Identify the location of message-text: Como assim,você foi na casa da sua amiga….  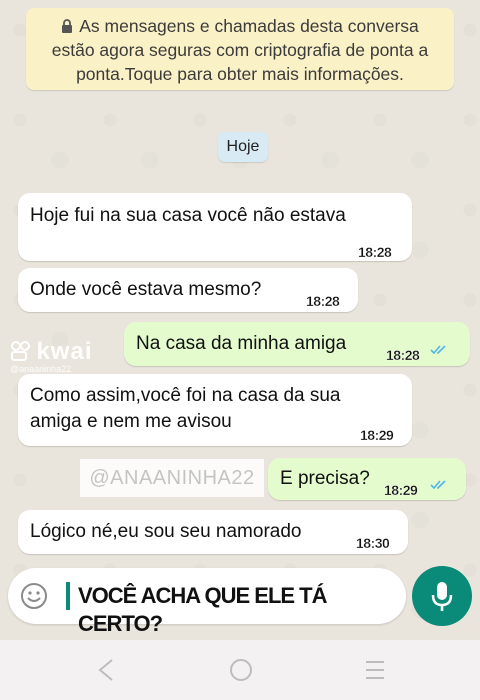
(185, 409).